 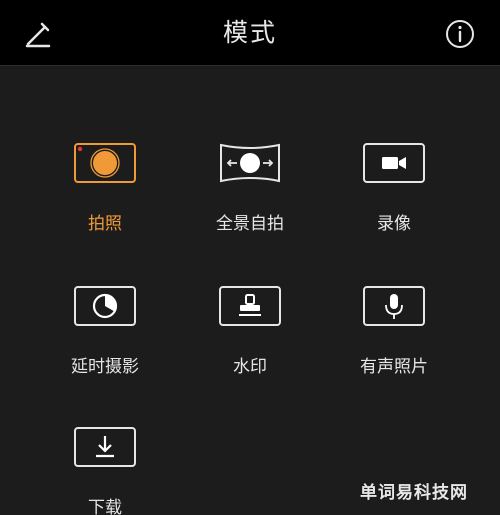 What do you see at coordinates (105, 506) in the screenshot?
I see `mode-download-label: 下载` at bounding box center [105, 506].